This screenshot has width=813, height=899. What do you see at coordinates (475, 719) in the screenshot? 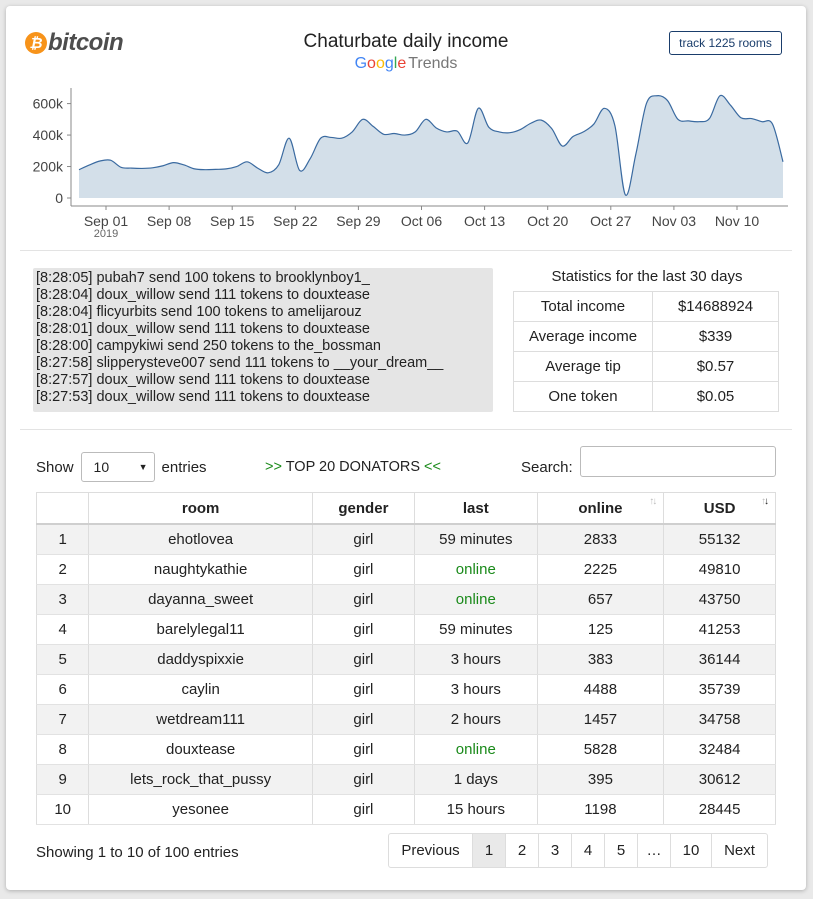
I see `cell-last: 2 hours` at bounding box center [475, 719].